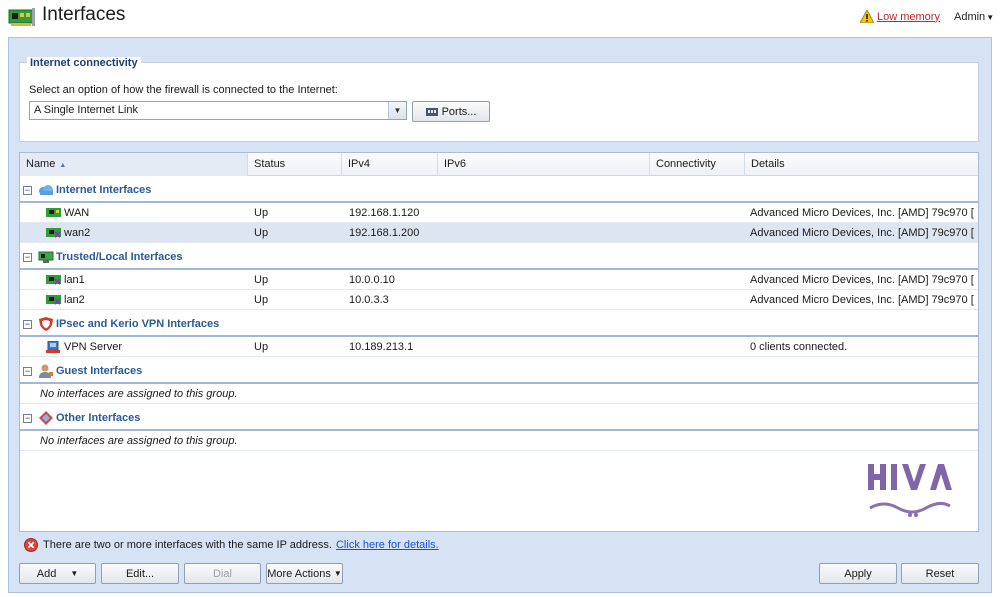 This screenshot has width=1000, height=597. What do you see at coordinates (84, 14) in the screenshot?
I see `page-title: Interfaces` at bounding box center [84, 14].